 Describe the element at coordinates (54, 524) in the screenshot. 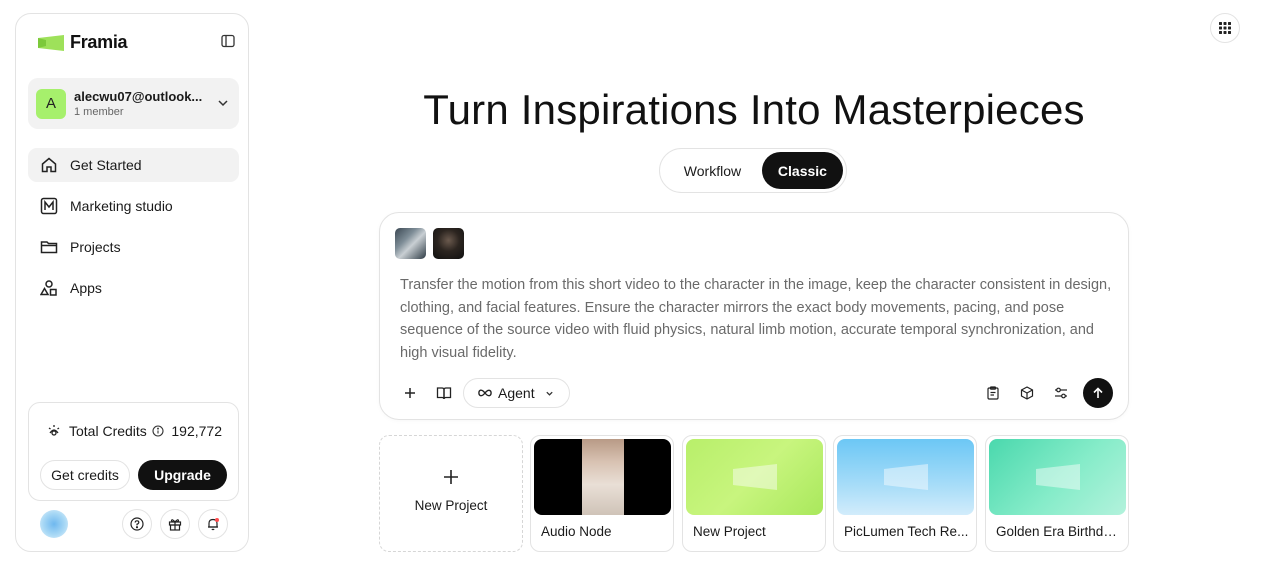

I see `user-avatar` at that location.